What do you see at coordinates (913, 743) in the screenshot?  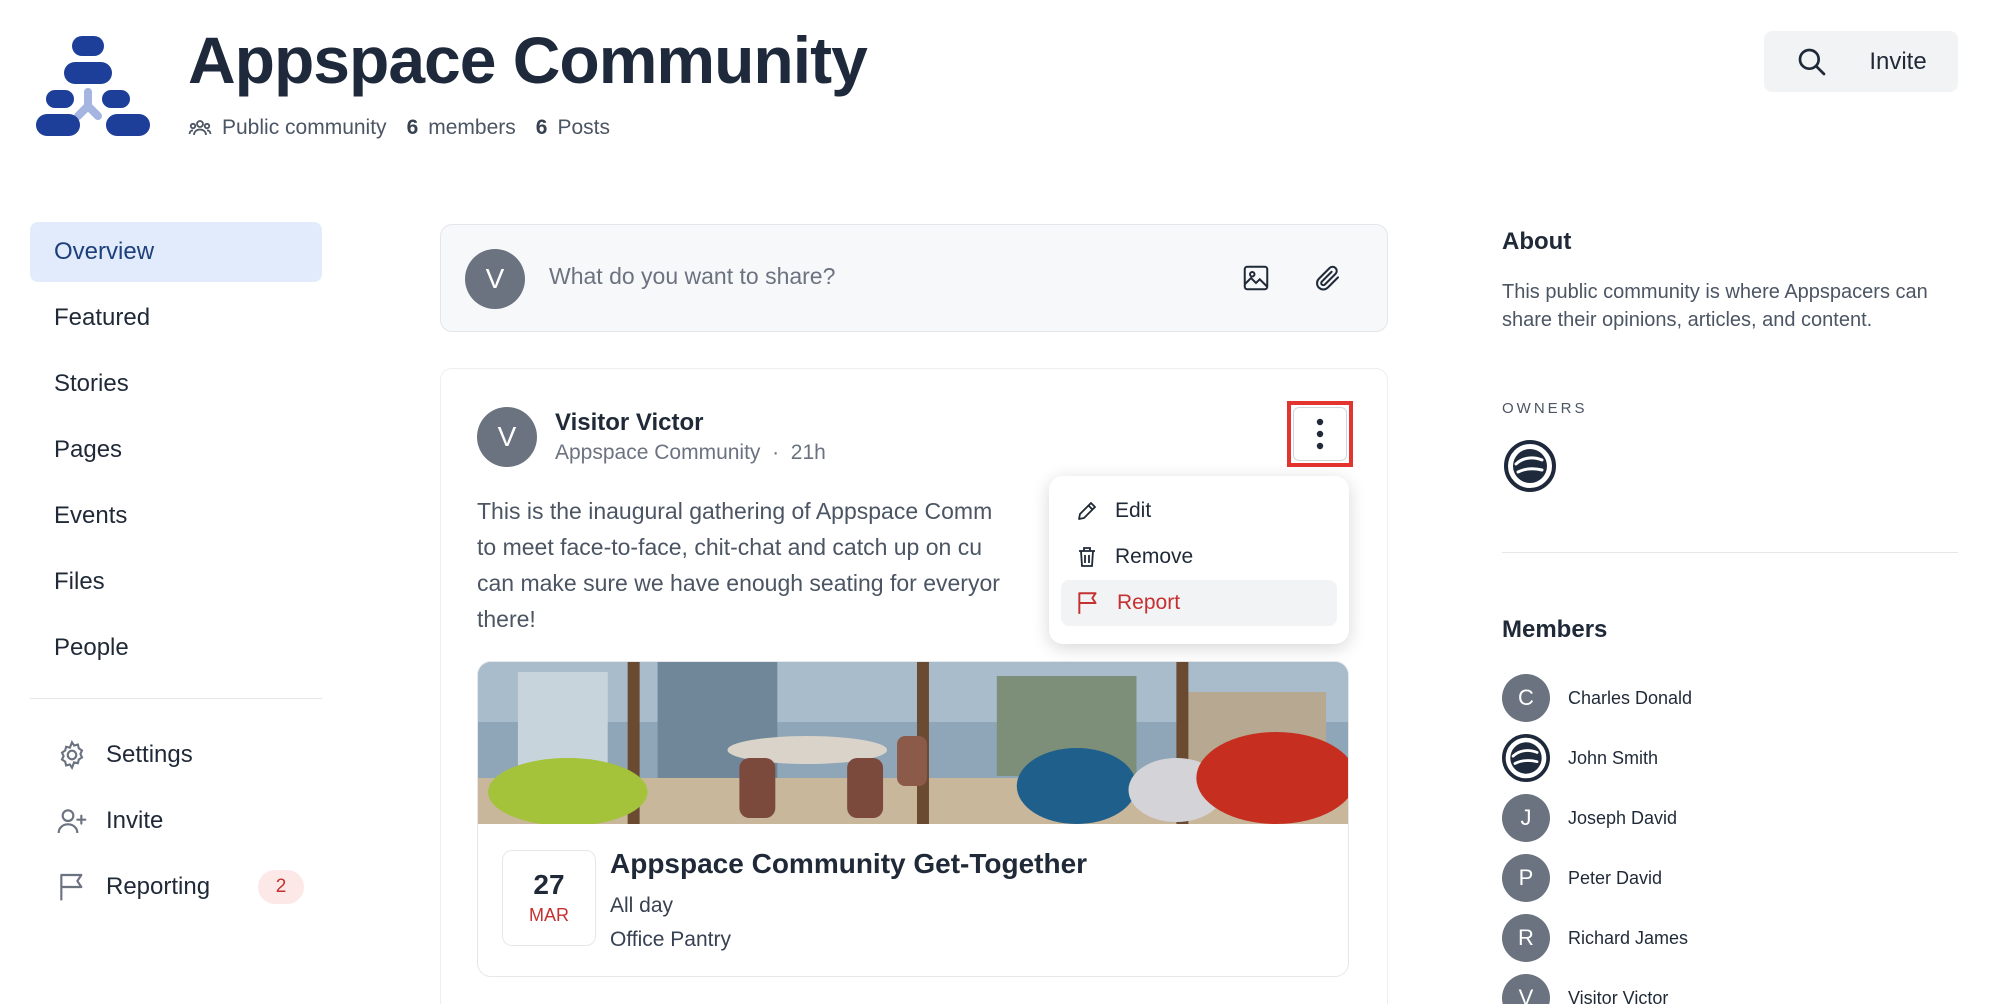 I see `event-image` at bounding box center [913, 743].